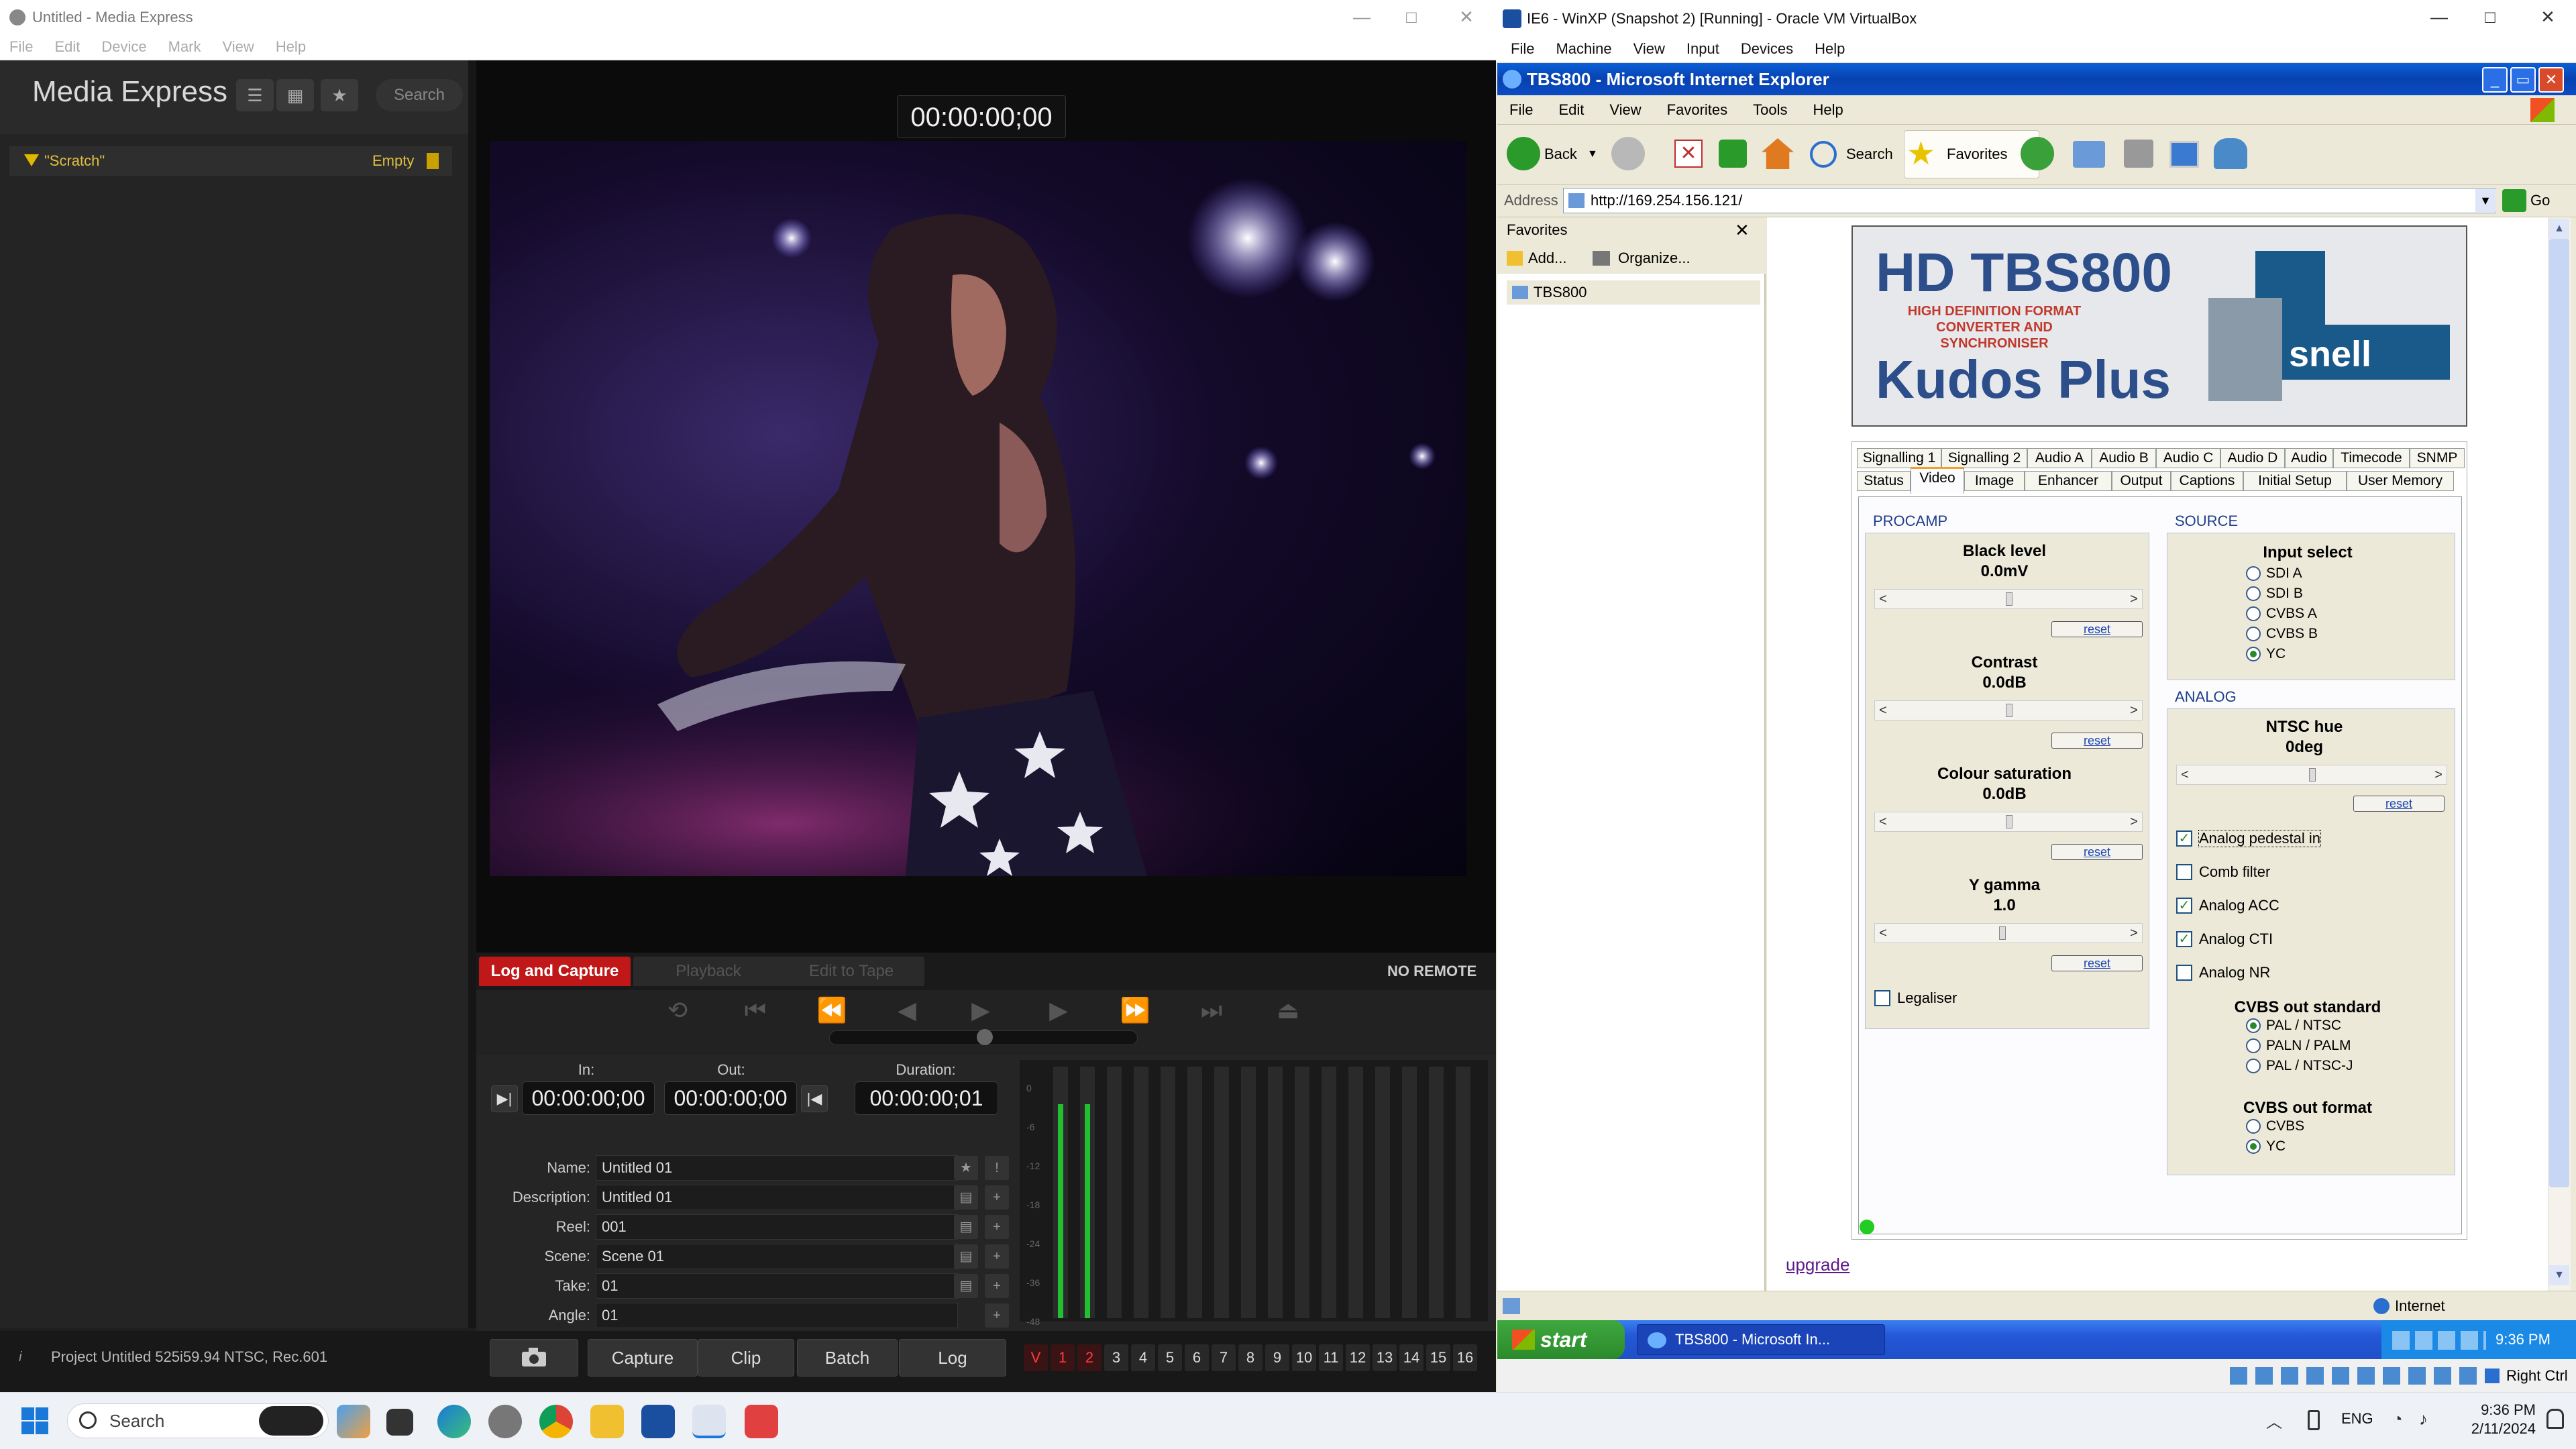  Describe the element at coordinates (1688, 154) in the screenshot. I see `stop-icon: ✕` at that location.